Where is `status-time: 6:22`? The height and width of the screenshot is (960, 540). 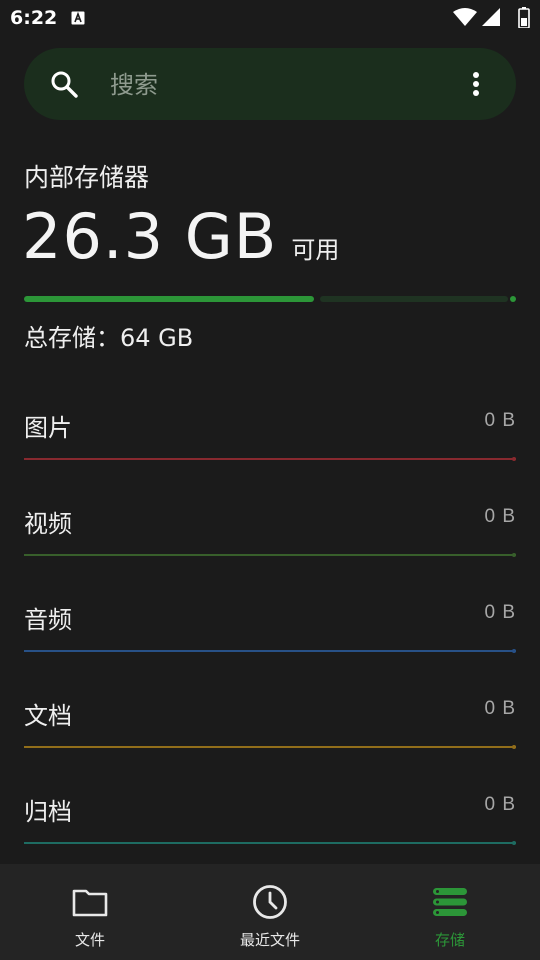
status-time: 6:22 is located at coordinates (34, 18).